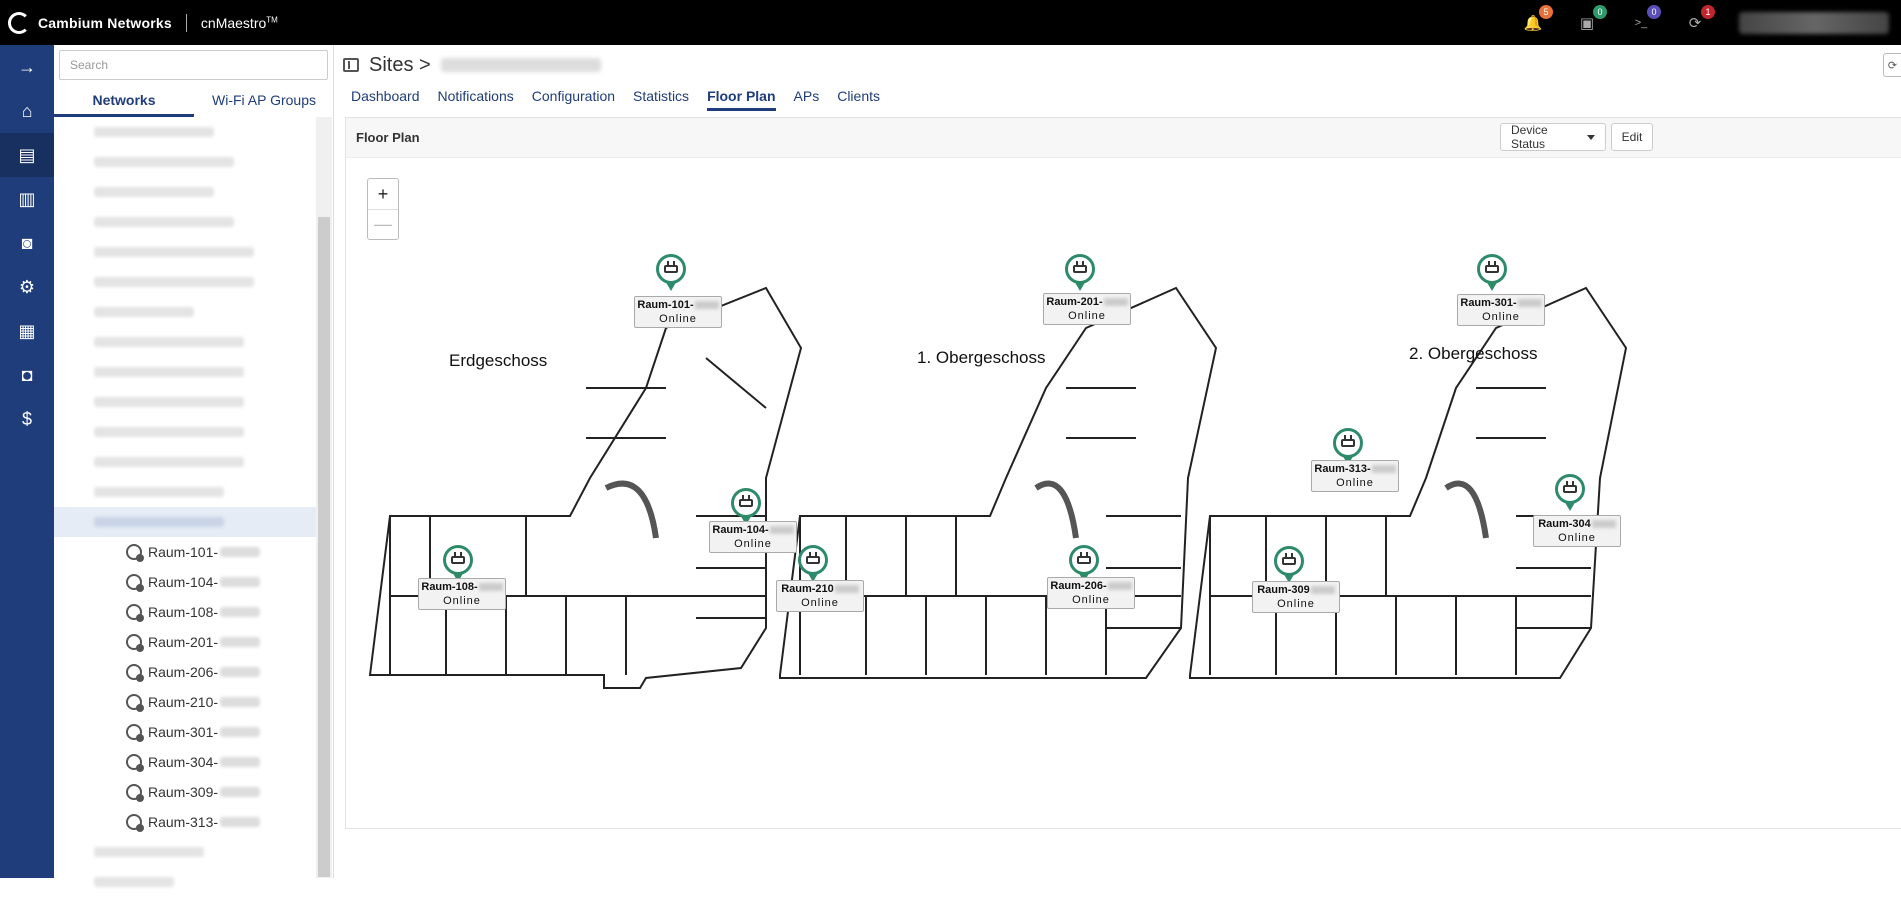 The width and height of the screenshot is (1901, 897). I want to click on tree-item-selected, so click(185, 522).